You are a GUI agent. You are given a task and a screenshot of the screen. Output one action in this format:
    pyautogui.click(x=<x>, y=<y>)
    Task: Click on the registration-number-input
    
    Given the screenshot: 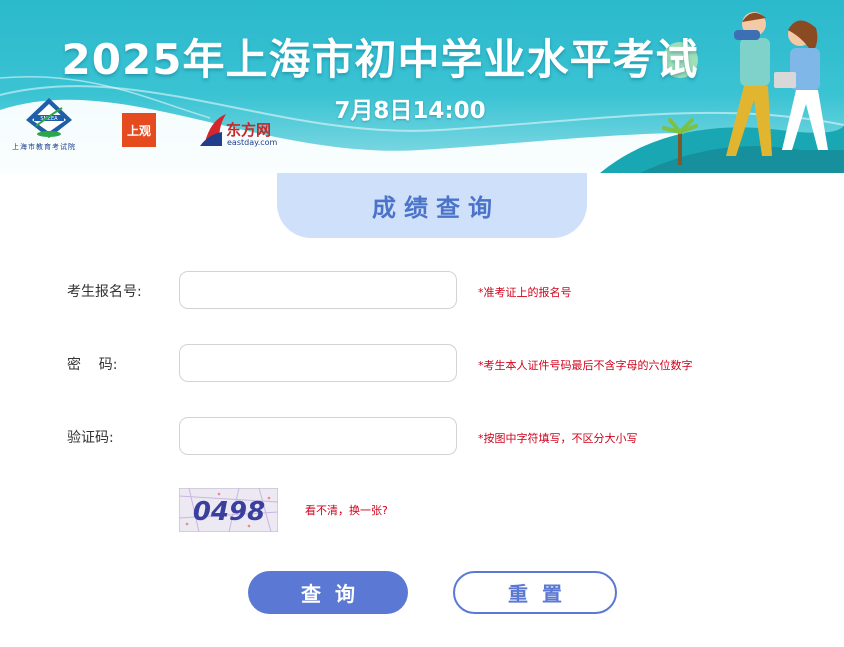 What is the action you would take?
    pyautogui.click(x=318, y=290)
    